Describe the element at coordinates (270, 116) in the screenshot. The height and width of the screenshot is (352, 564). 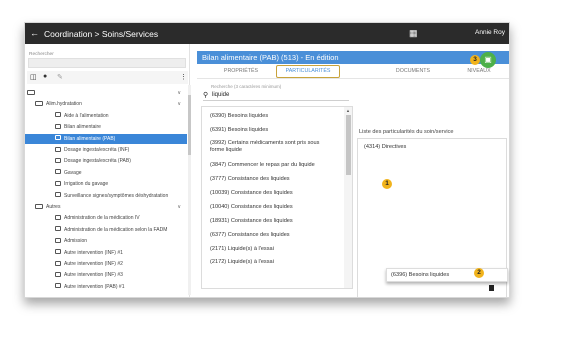
I see `result-item: (6390) Besoins liquides` at that location.